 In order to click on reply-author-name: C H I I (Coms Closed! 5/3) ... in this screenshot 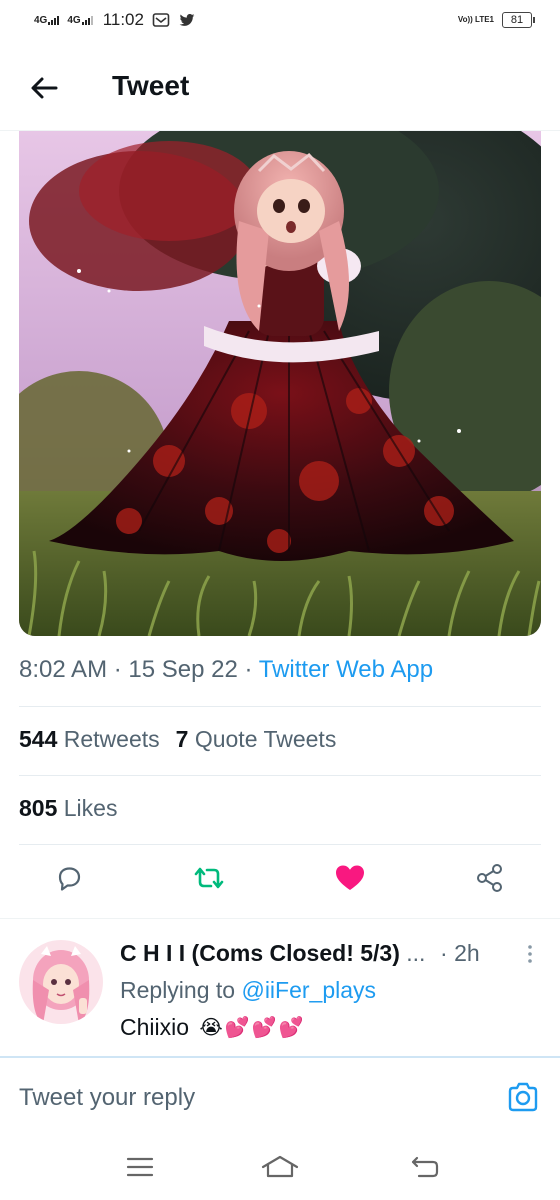, I will do `click(272, 953)`.